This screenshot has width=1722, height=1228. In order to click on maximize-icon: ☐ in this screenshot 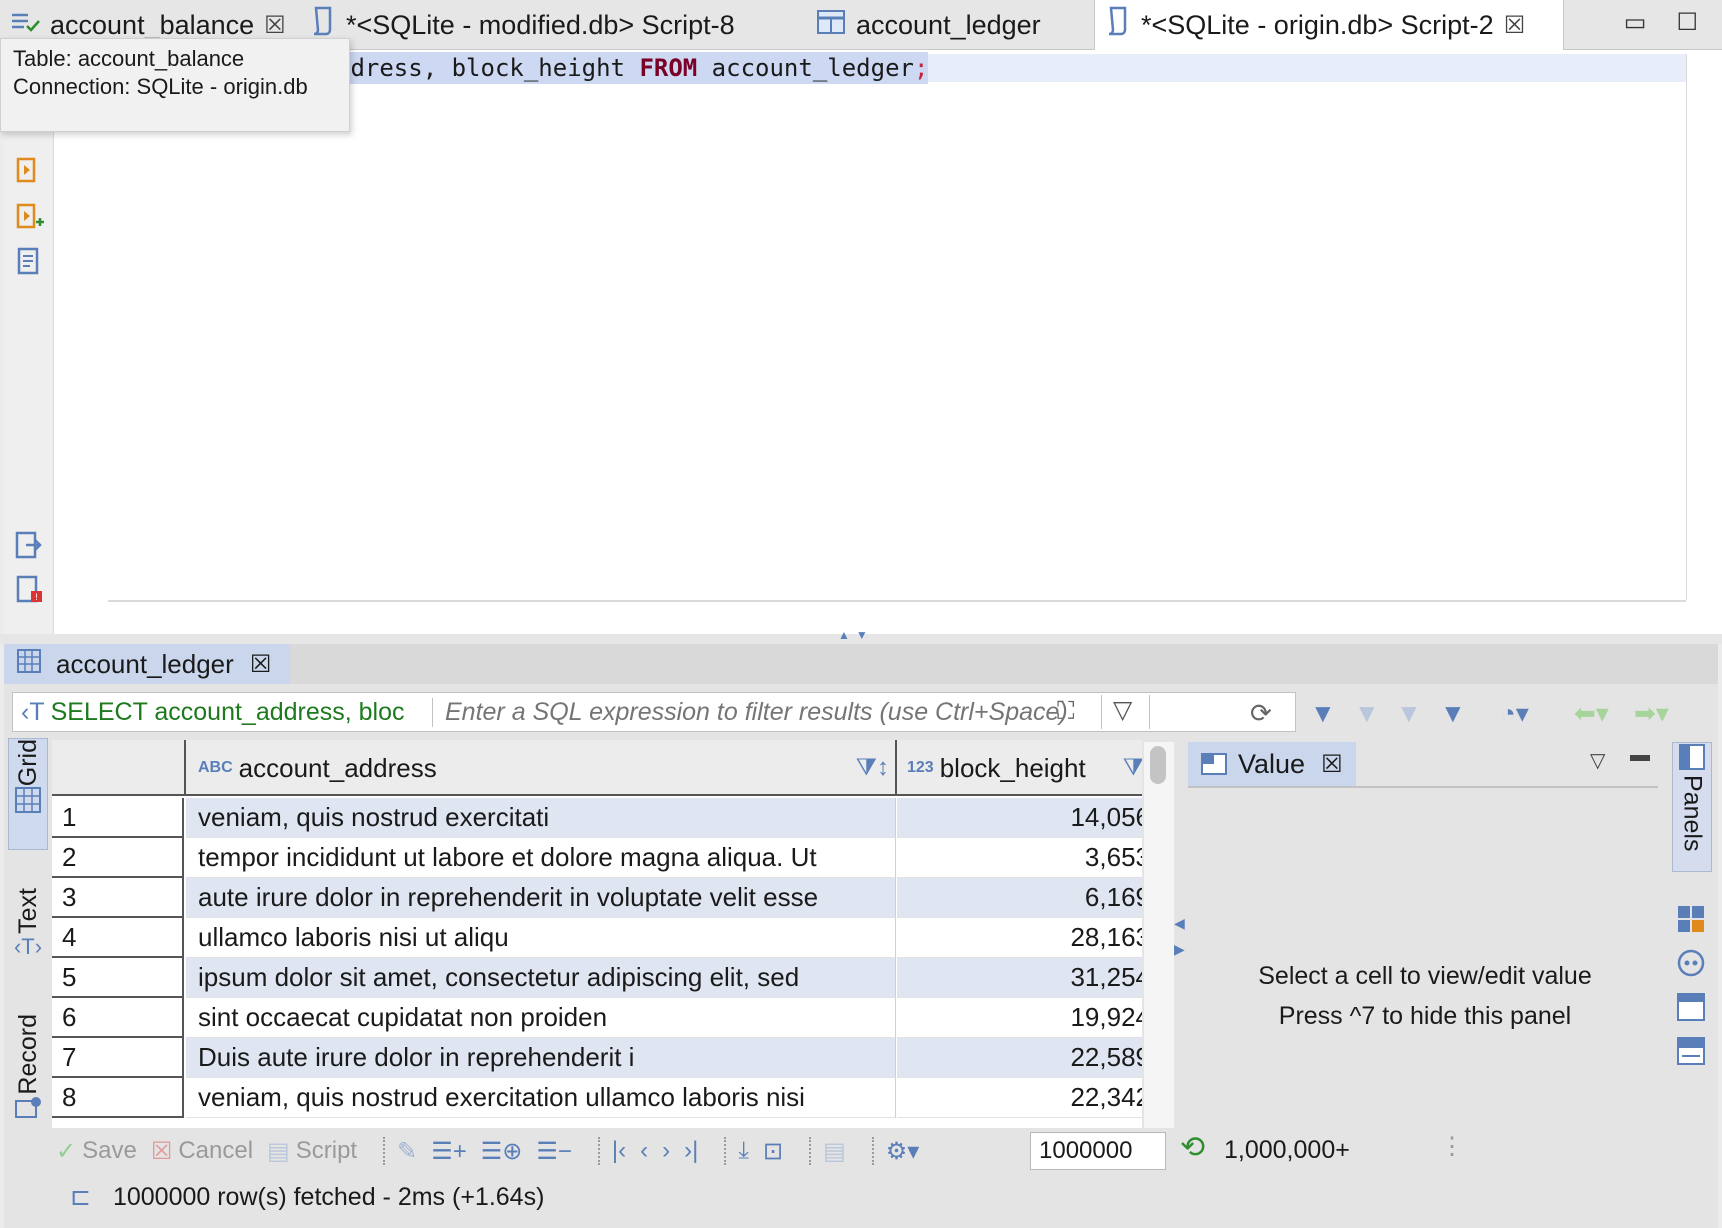, I will do `click(1687, 22)`.